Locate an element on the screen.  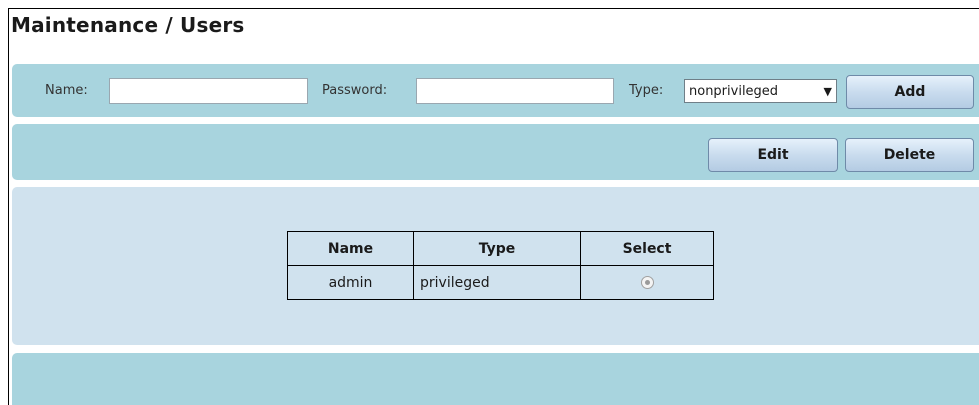
user-type-cell: privileged is located at coordinates (497, 282).